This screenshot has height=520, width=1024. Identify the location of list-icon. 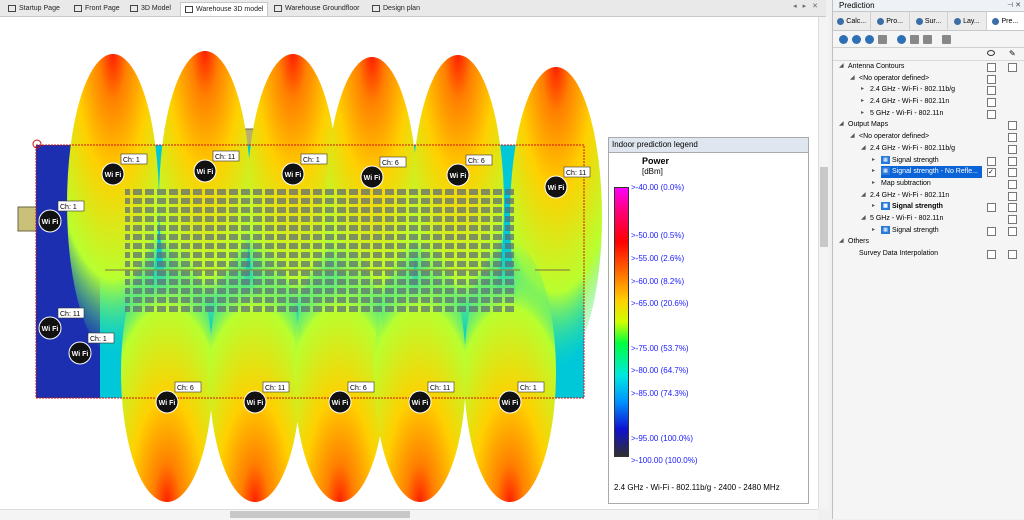
(914, 39).